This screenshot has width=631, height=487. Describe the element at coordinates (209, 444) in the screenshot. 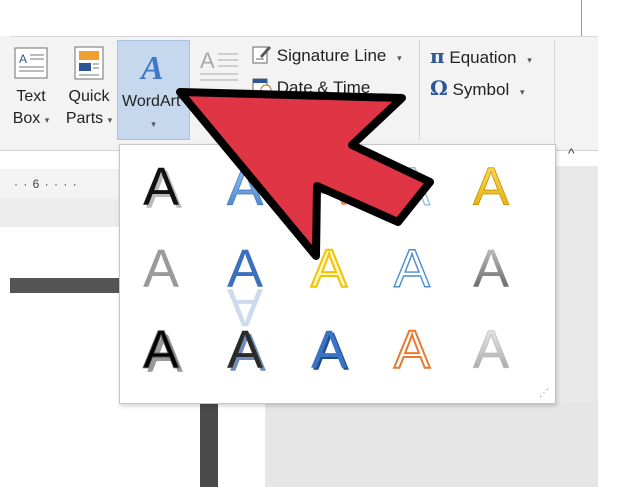

I see `page-edge-vertical` at that location.